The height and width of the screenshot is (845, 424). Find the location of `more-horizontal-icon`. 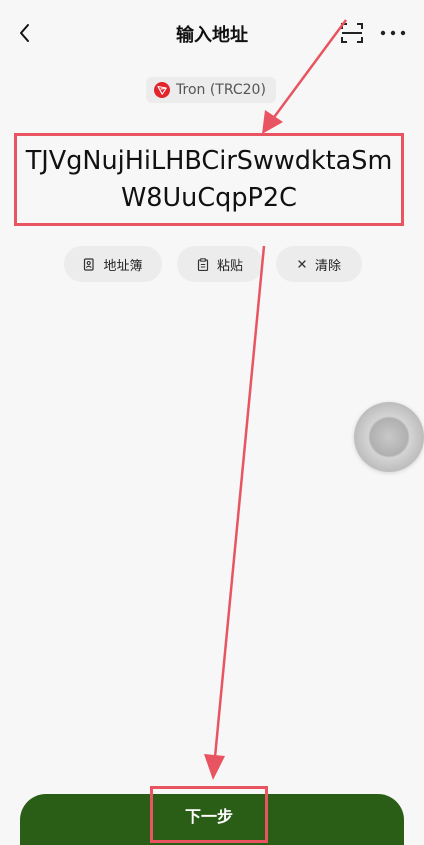

more-horizontal-icon is located at coordinates (393, 33).